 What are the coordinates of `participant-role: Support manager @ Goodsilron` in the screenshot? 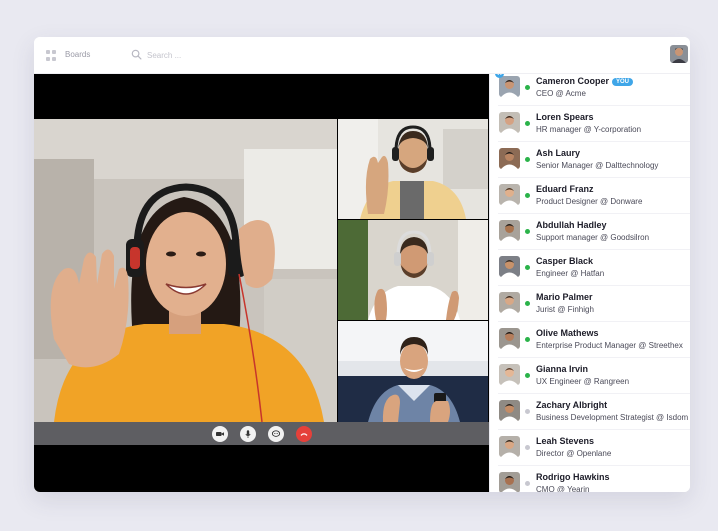 It's located at (593, 237).